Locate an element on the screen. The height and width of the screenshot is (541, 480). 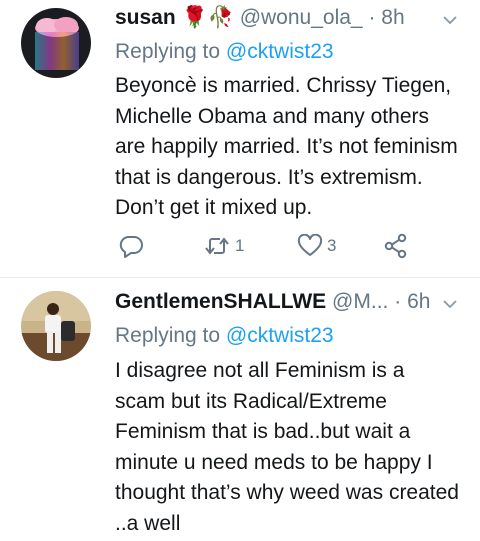
tweet-header: susan 🌹🥀 @wonu_ola_ · 8h is located at coordinates (289, 19).